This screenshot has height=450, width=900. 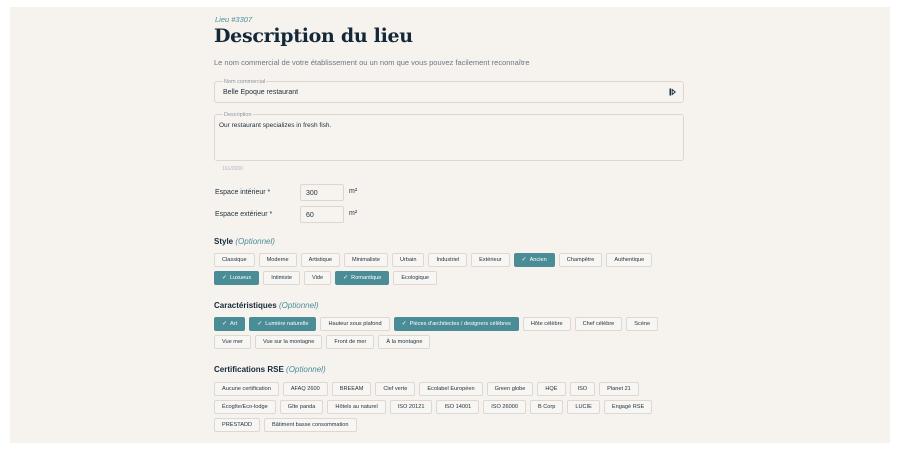 I want to click on name-field-value: Belle Epoque restaurant, so click(x=260, y=92).